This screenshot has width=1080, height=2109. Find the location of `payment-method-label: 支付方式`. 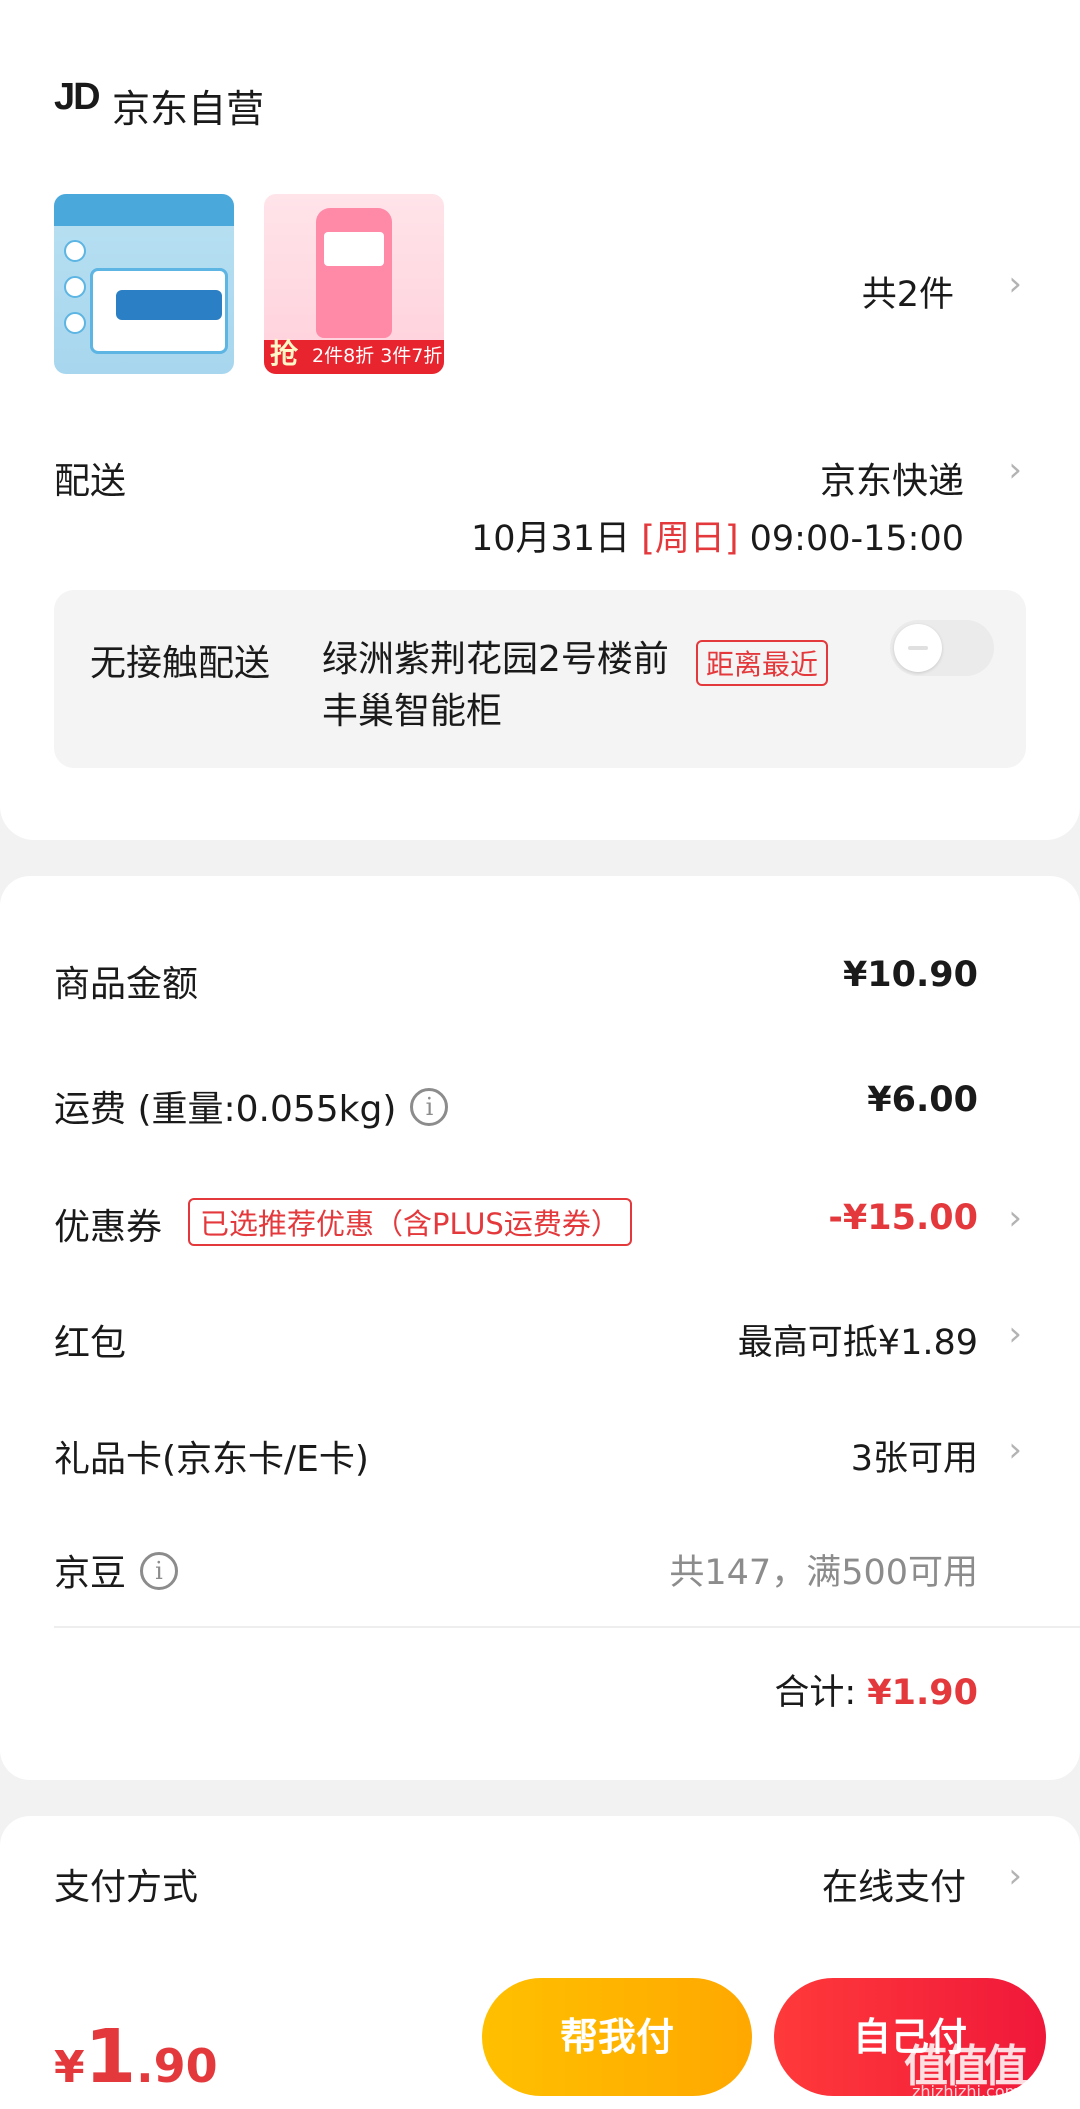

payment-method-label: 支付方式 is located at coordinates (126, 1887).